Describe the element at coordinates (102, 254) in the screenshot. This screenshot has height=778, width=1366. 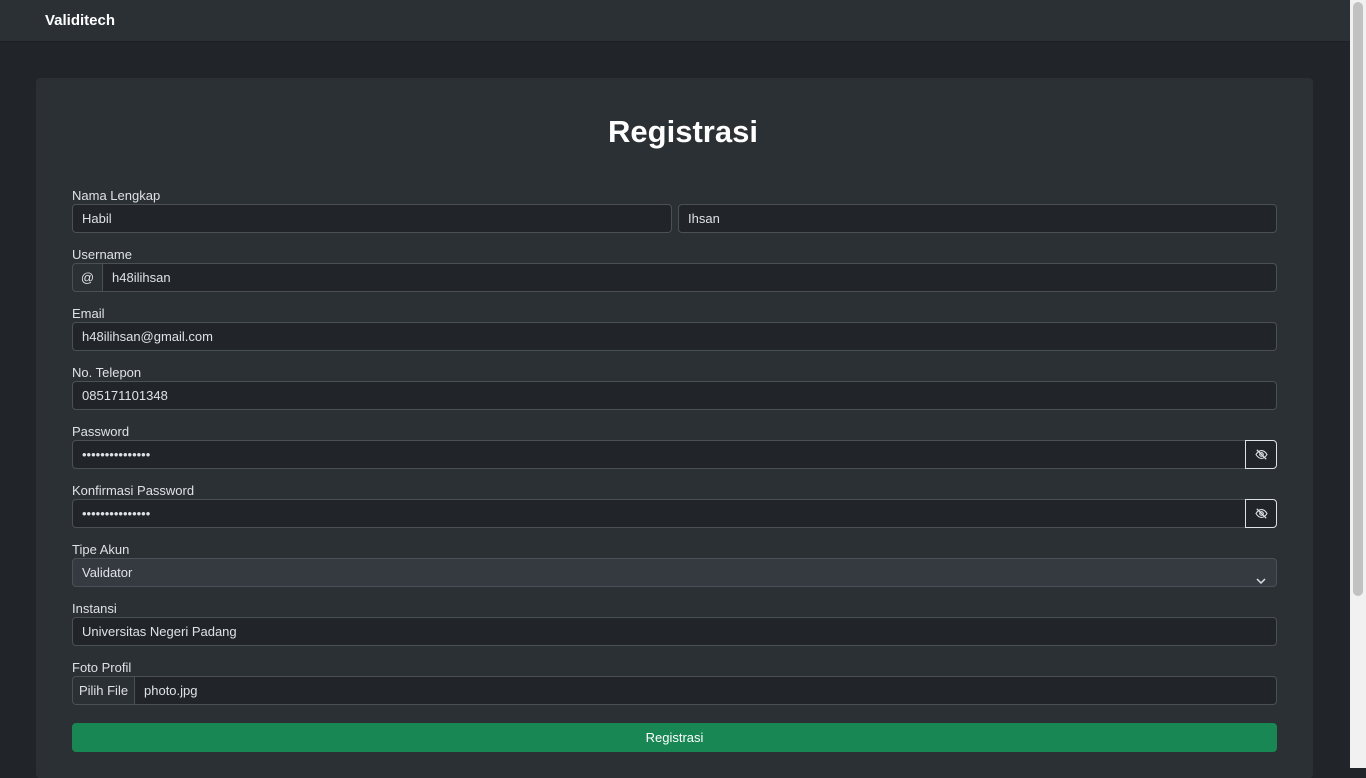
I see `username-label: Username` at that location.